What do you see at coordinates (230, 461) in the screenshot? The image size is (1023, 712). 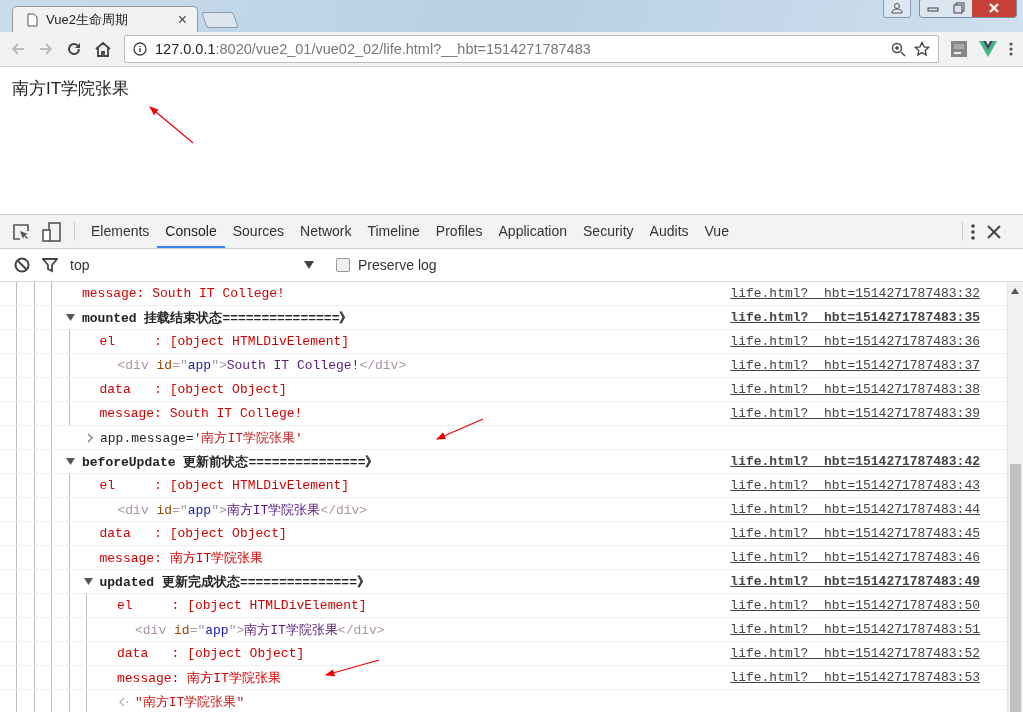 I see `group-title: beforeUpdate 更新前状态===============》` at bounding box center [230, 461].